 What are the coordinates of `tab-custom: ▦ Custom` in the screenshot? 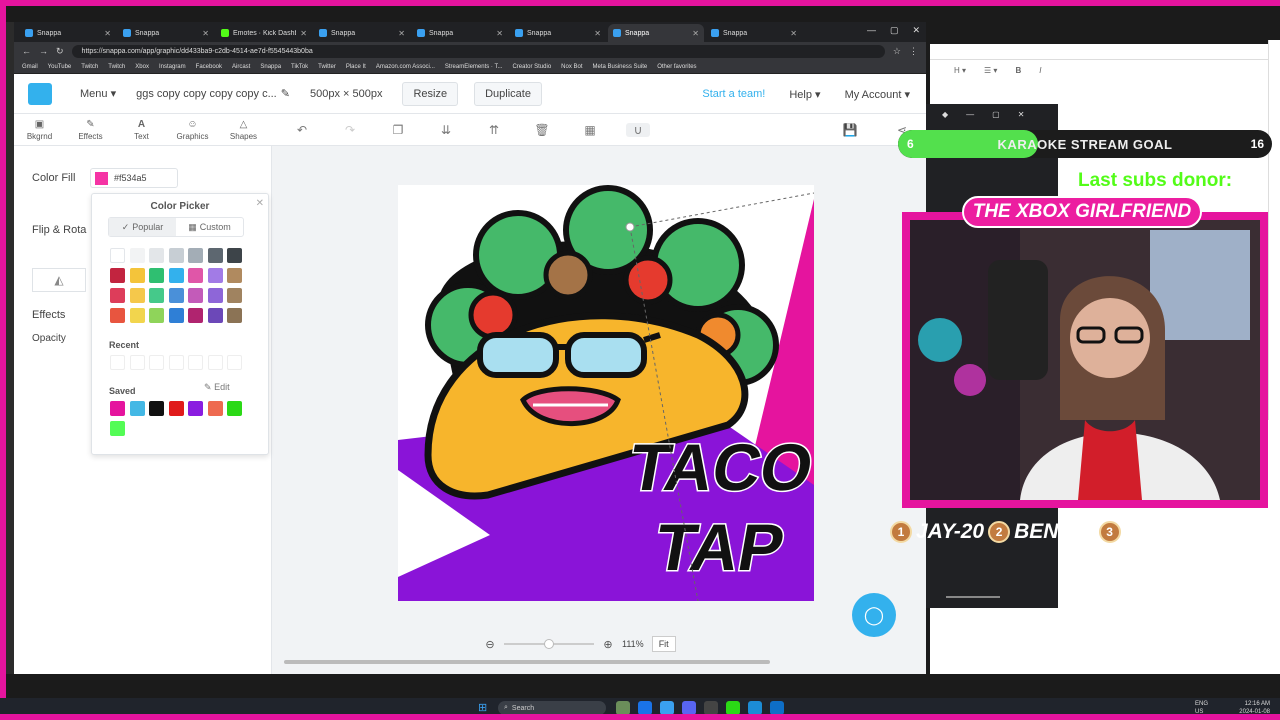 It's located at (209, 227).